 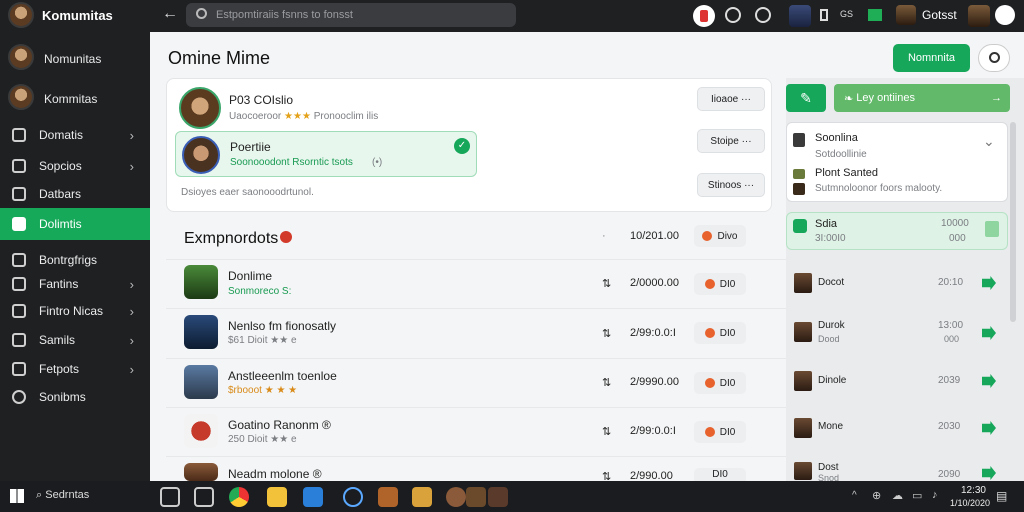 What do you see at coordinates (17, 496) in the screenshot?
I see `windows-start-icon` at bounding box center [17, 496].